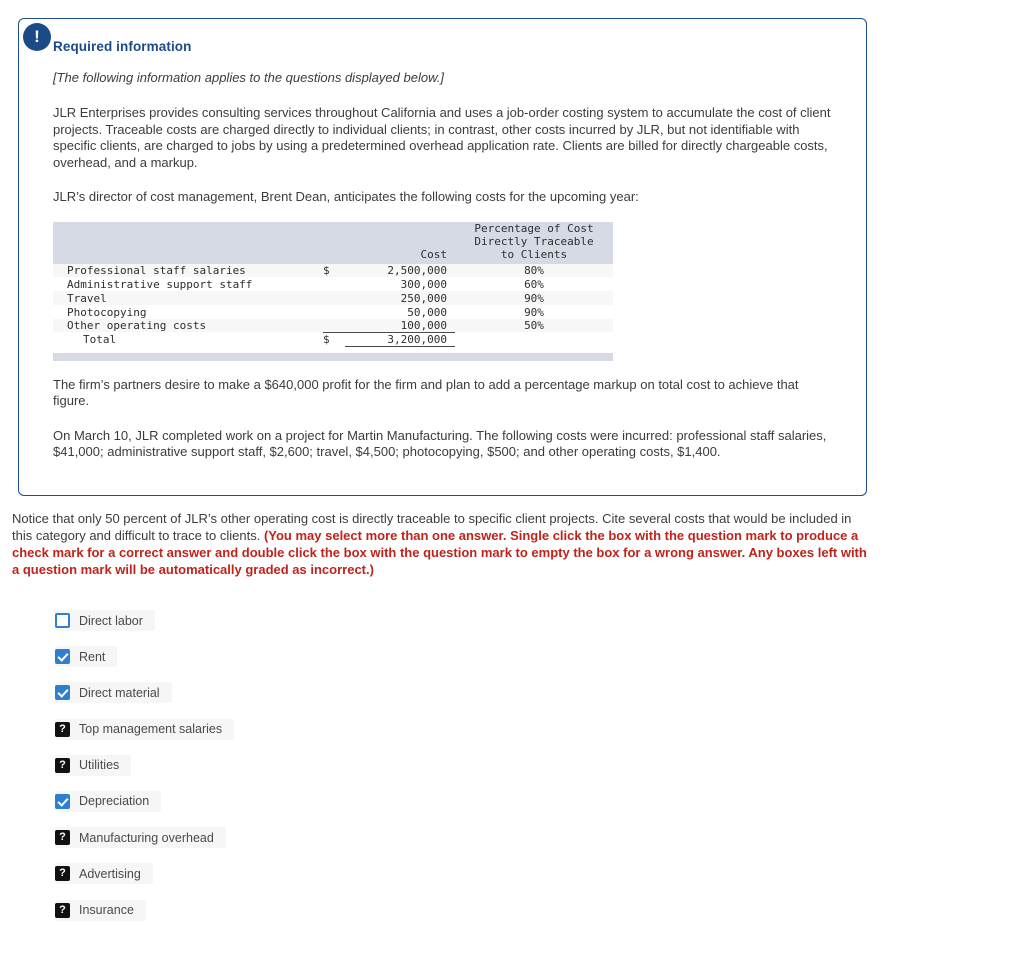 This screenshot has width=1024, height=965. Describe the element at coordinates (534, 284) in the screenshot. I see `cell-percentage: 60%` at that location.